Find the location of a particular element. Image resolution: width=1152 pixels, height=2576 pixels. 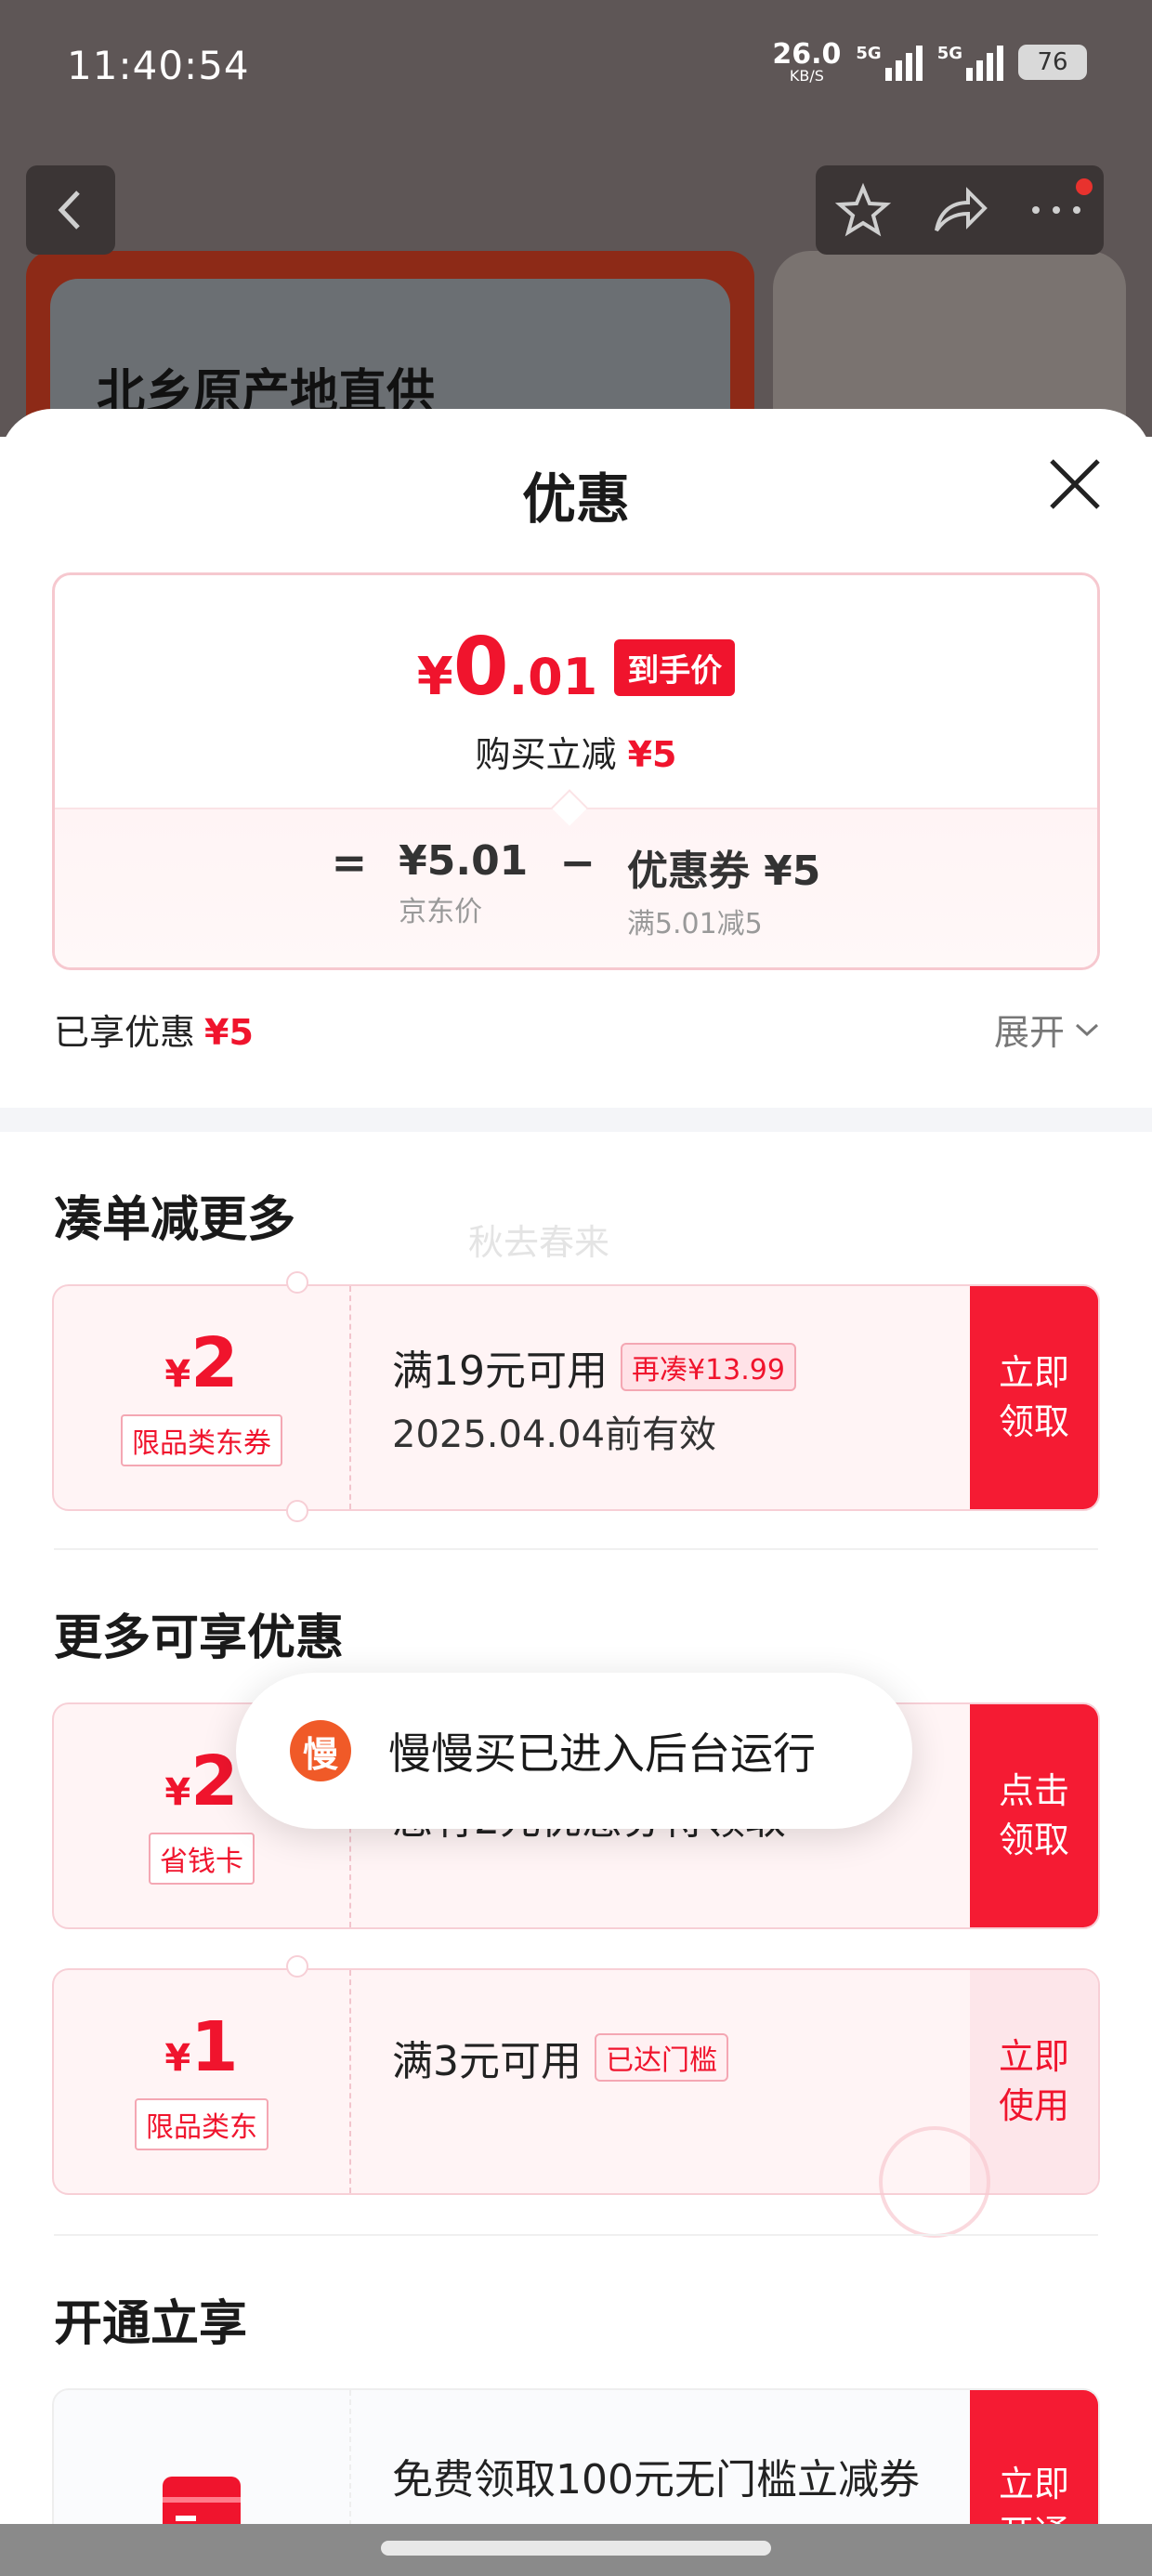

equals-sign: = is located at coordinates (349, 862).